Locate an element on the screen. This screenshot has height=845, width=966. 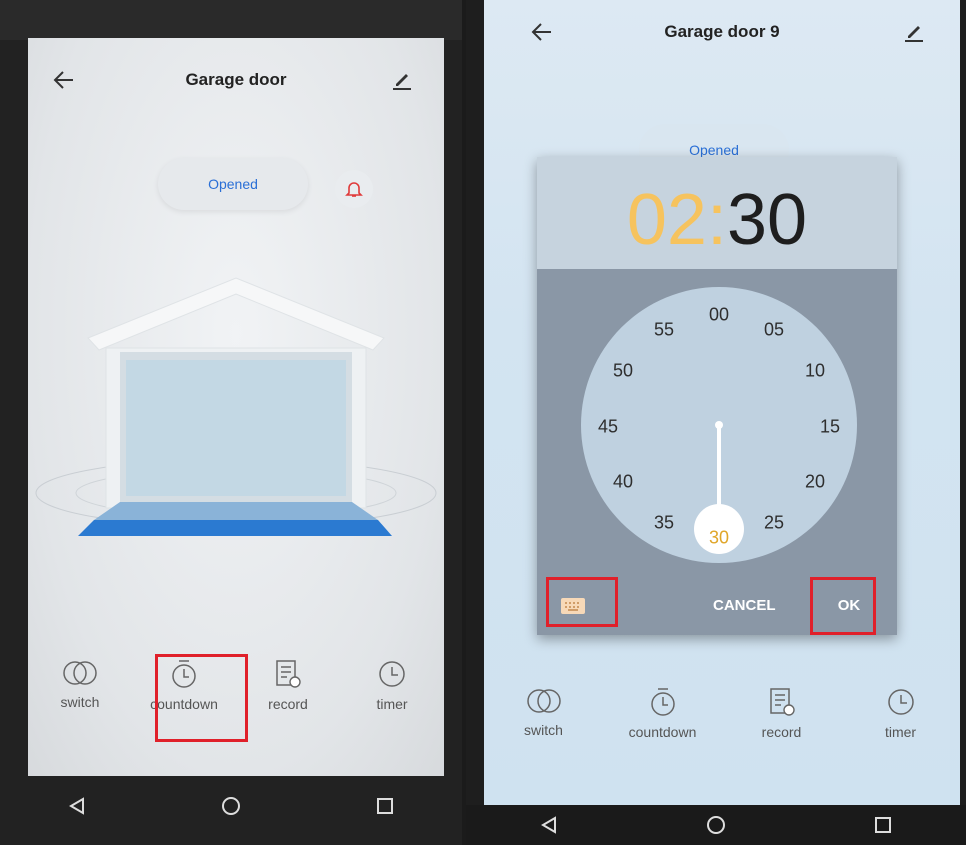
clock-number: 05 is located at coordinates (774, 330).